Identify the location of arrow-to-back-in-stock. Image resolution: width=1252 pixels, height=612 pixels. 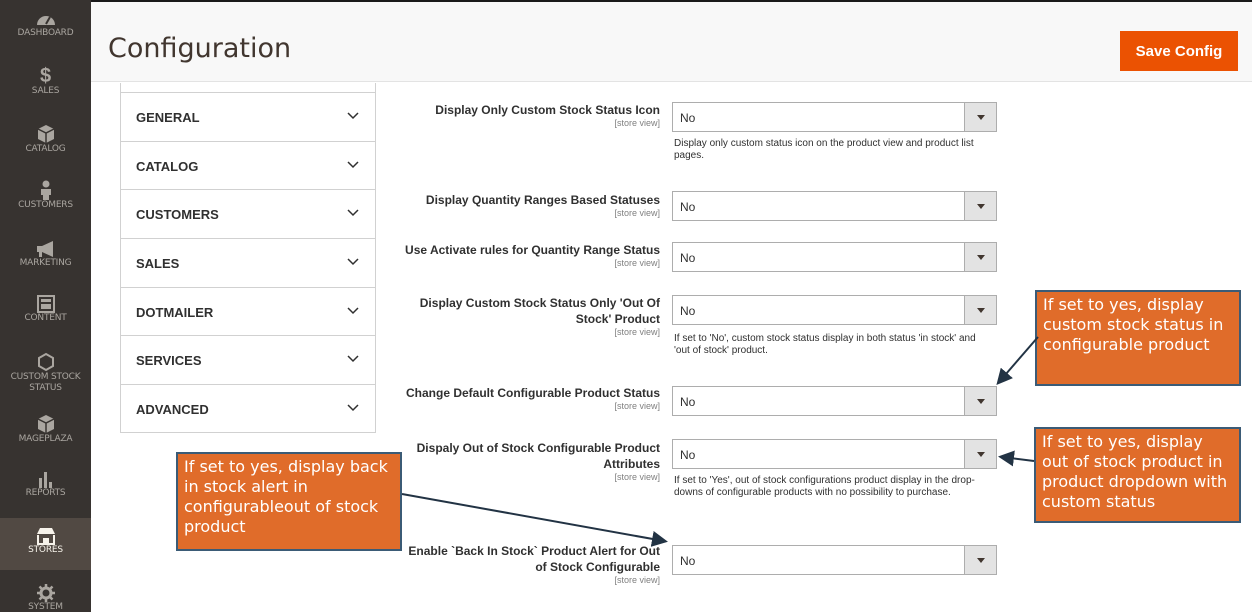
(534, 520).